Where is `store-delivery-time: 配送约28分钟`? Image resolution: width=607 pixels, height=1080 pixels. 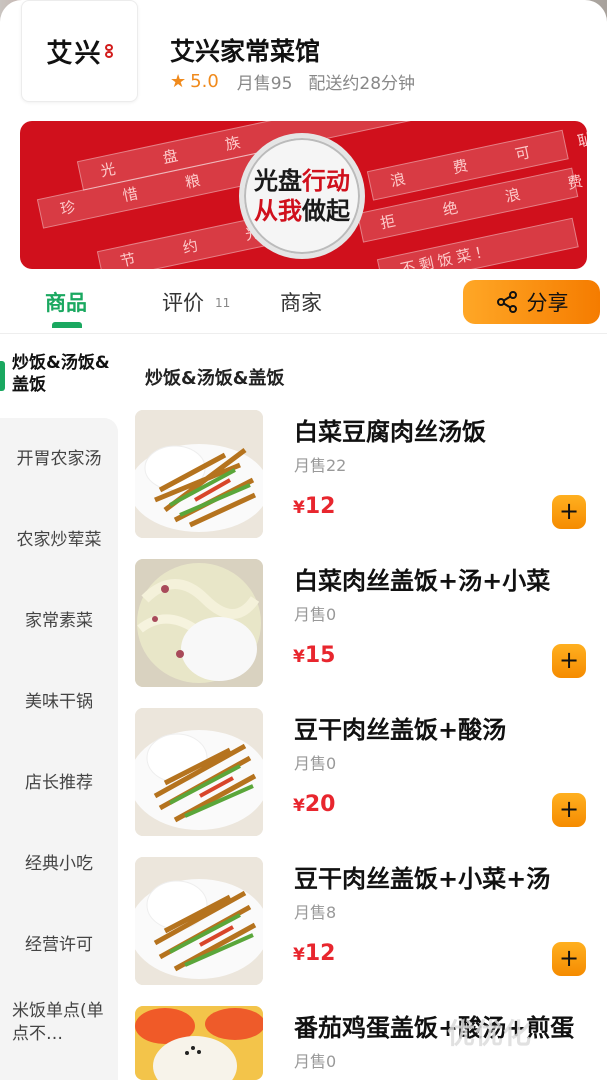 store-delivery-time: 配送约28分钟 is located at coordinates (362, 84).